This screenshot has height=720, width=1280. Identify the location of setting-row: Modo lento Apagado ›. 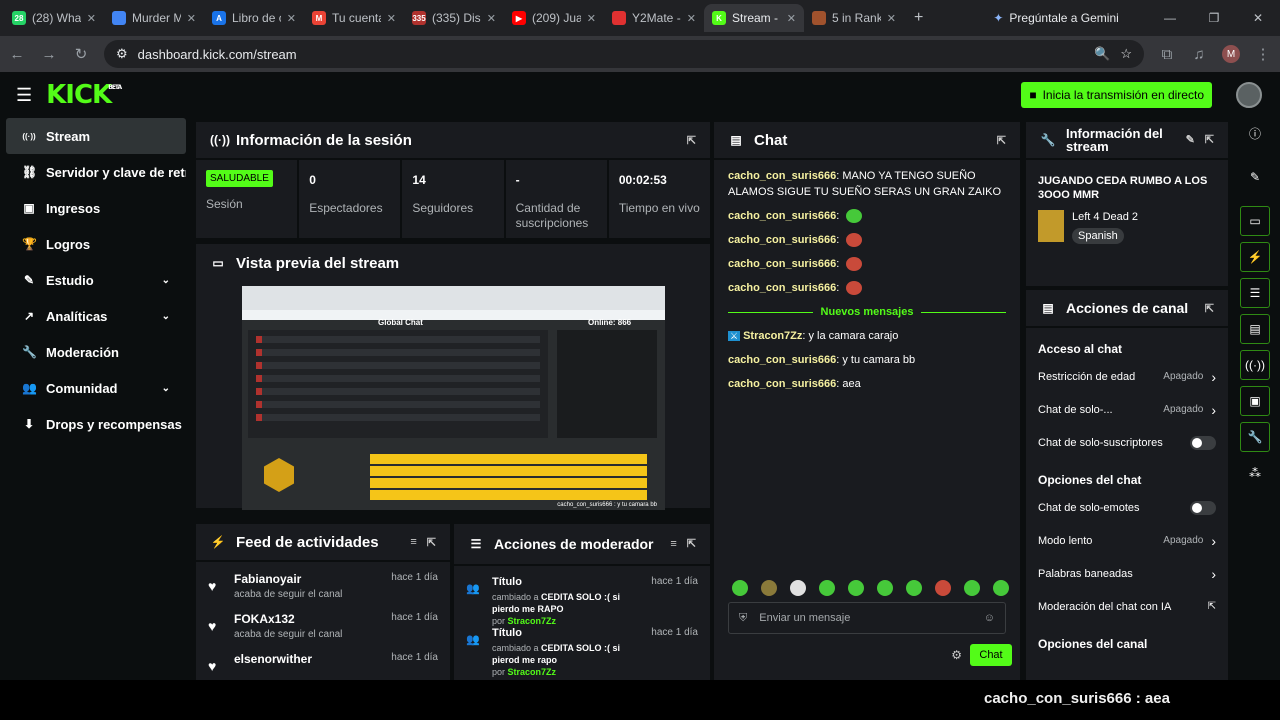
(1127, 540).